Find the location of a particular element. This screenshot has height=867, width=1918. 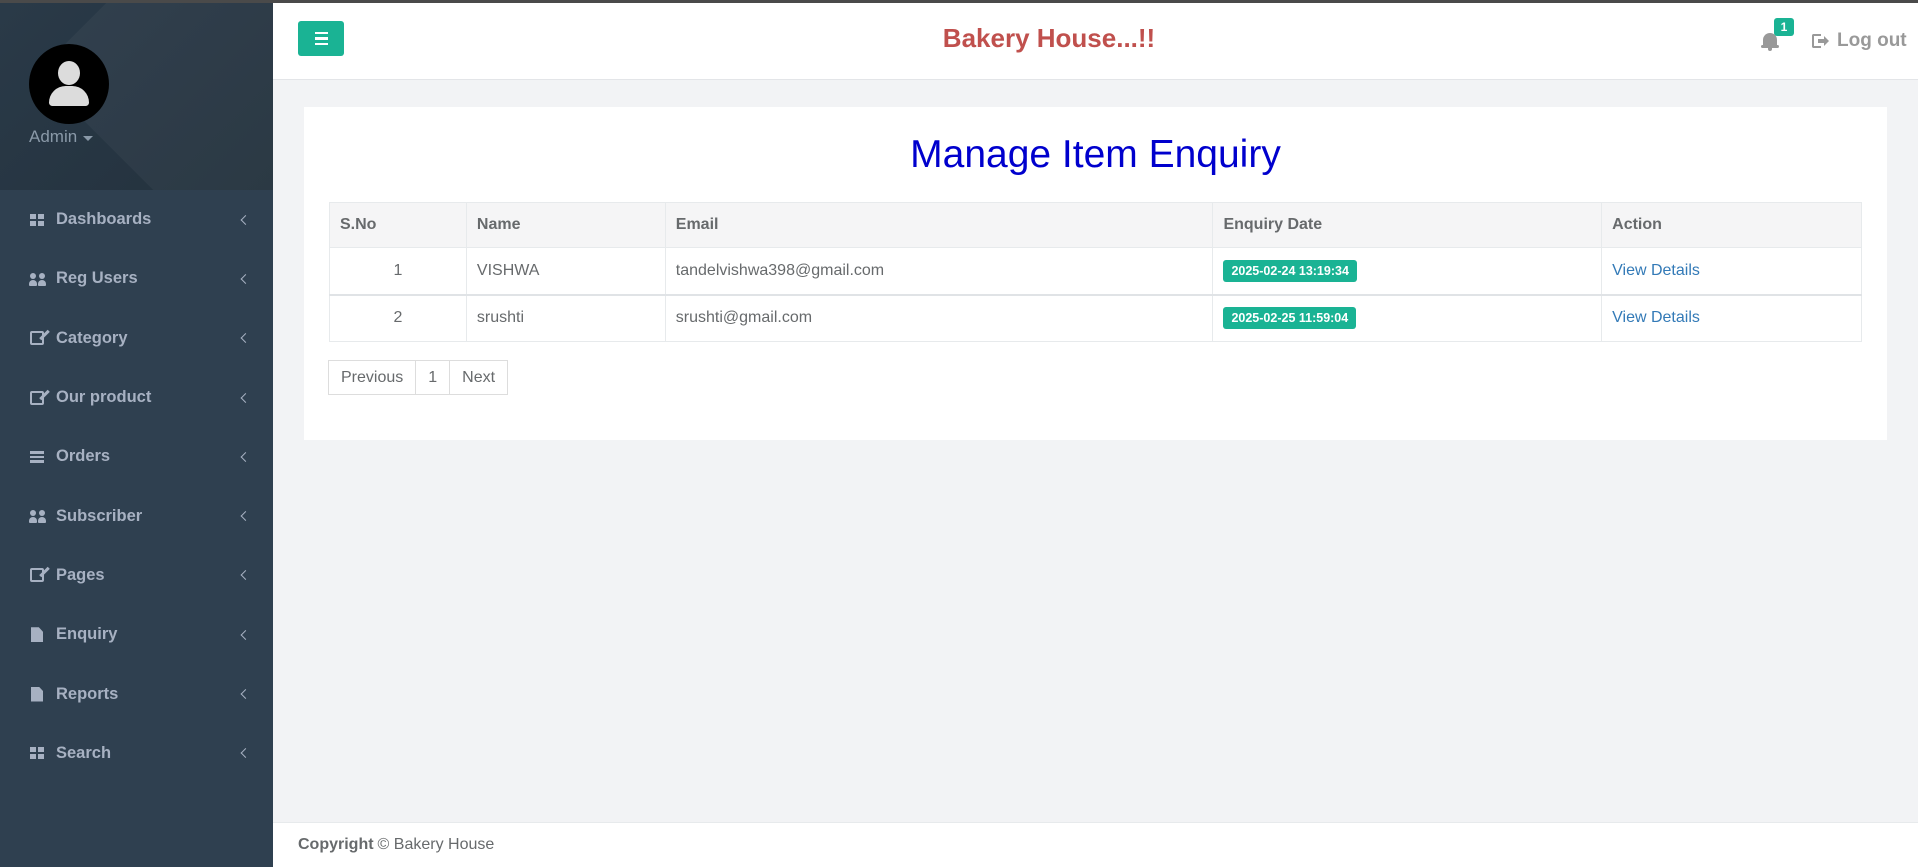

cell-enquiry-date: 2025-02-25 11:59:04 is located at coordinates (1407, 317).